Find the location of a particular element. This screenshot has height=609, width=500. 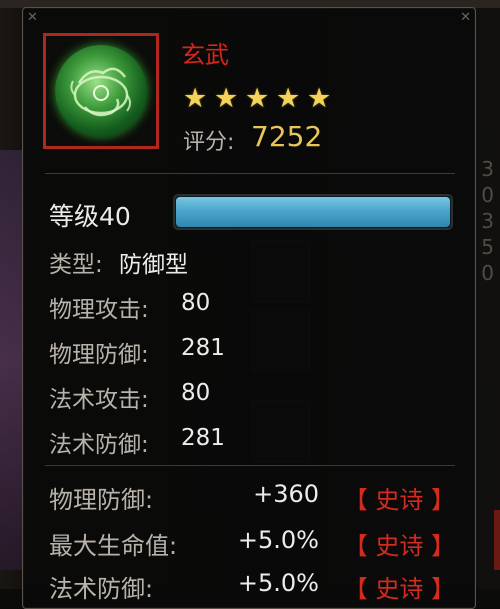

background-stat-value: 5 is located at coordinates (487, 247).